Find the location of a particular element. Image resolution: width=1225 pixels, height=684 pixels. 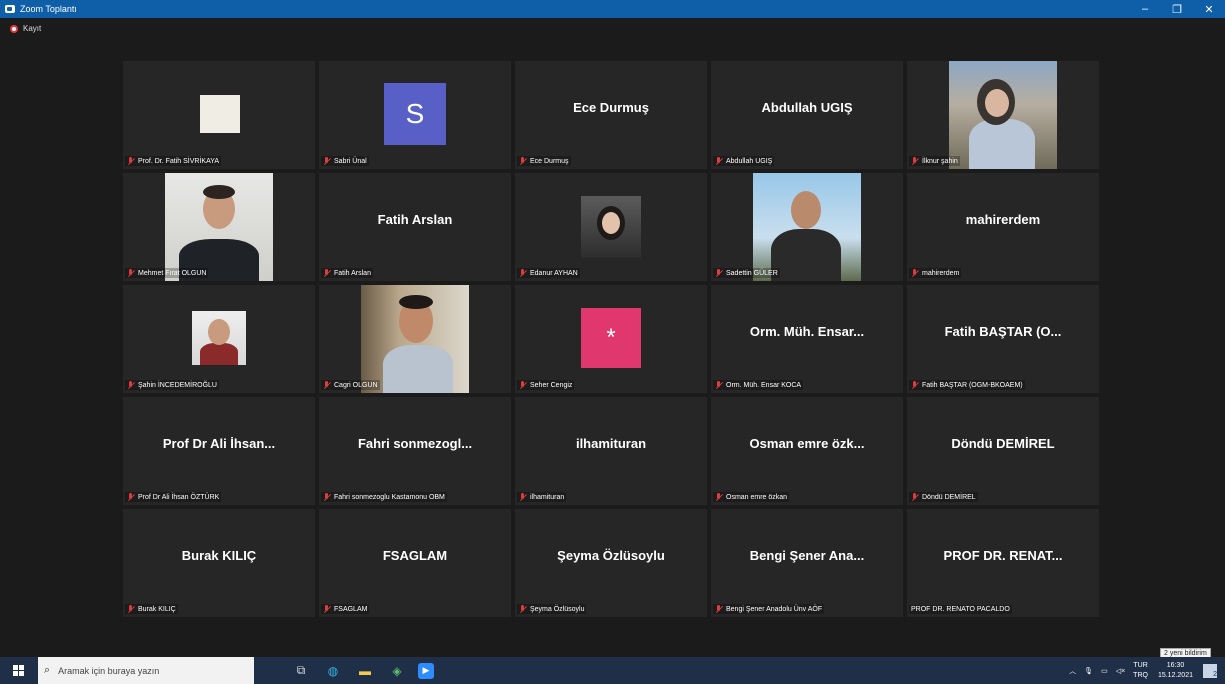

avatar-initial: * is located at coordinates (611, 338).